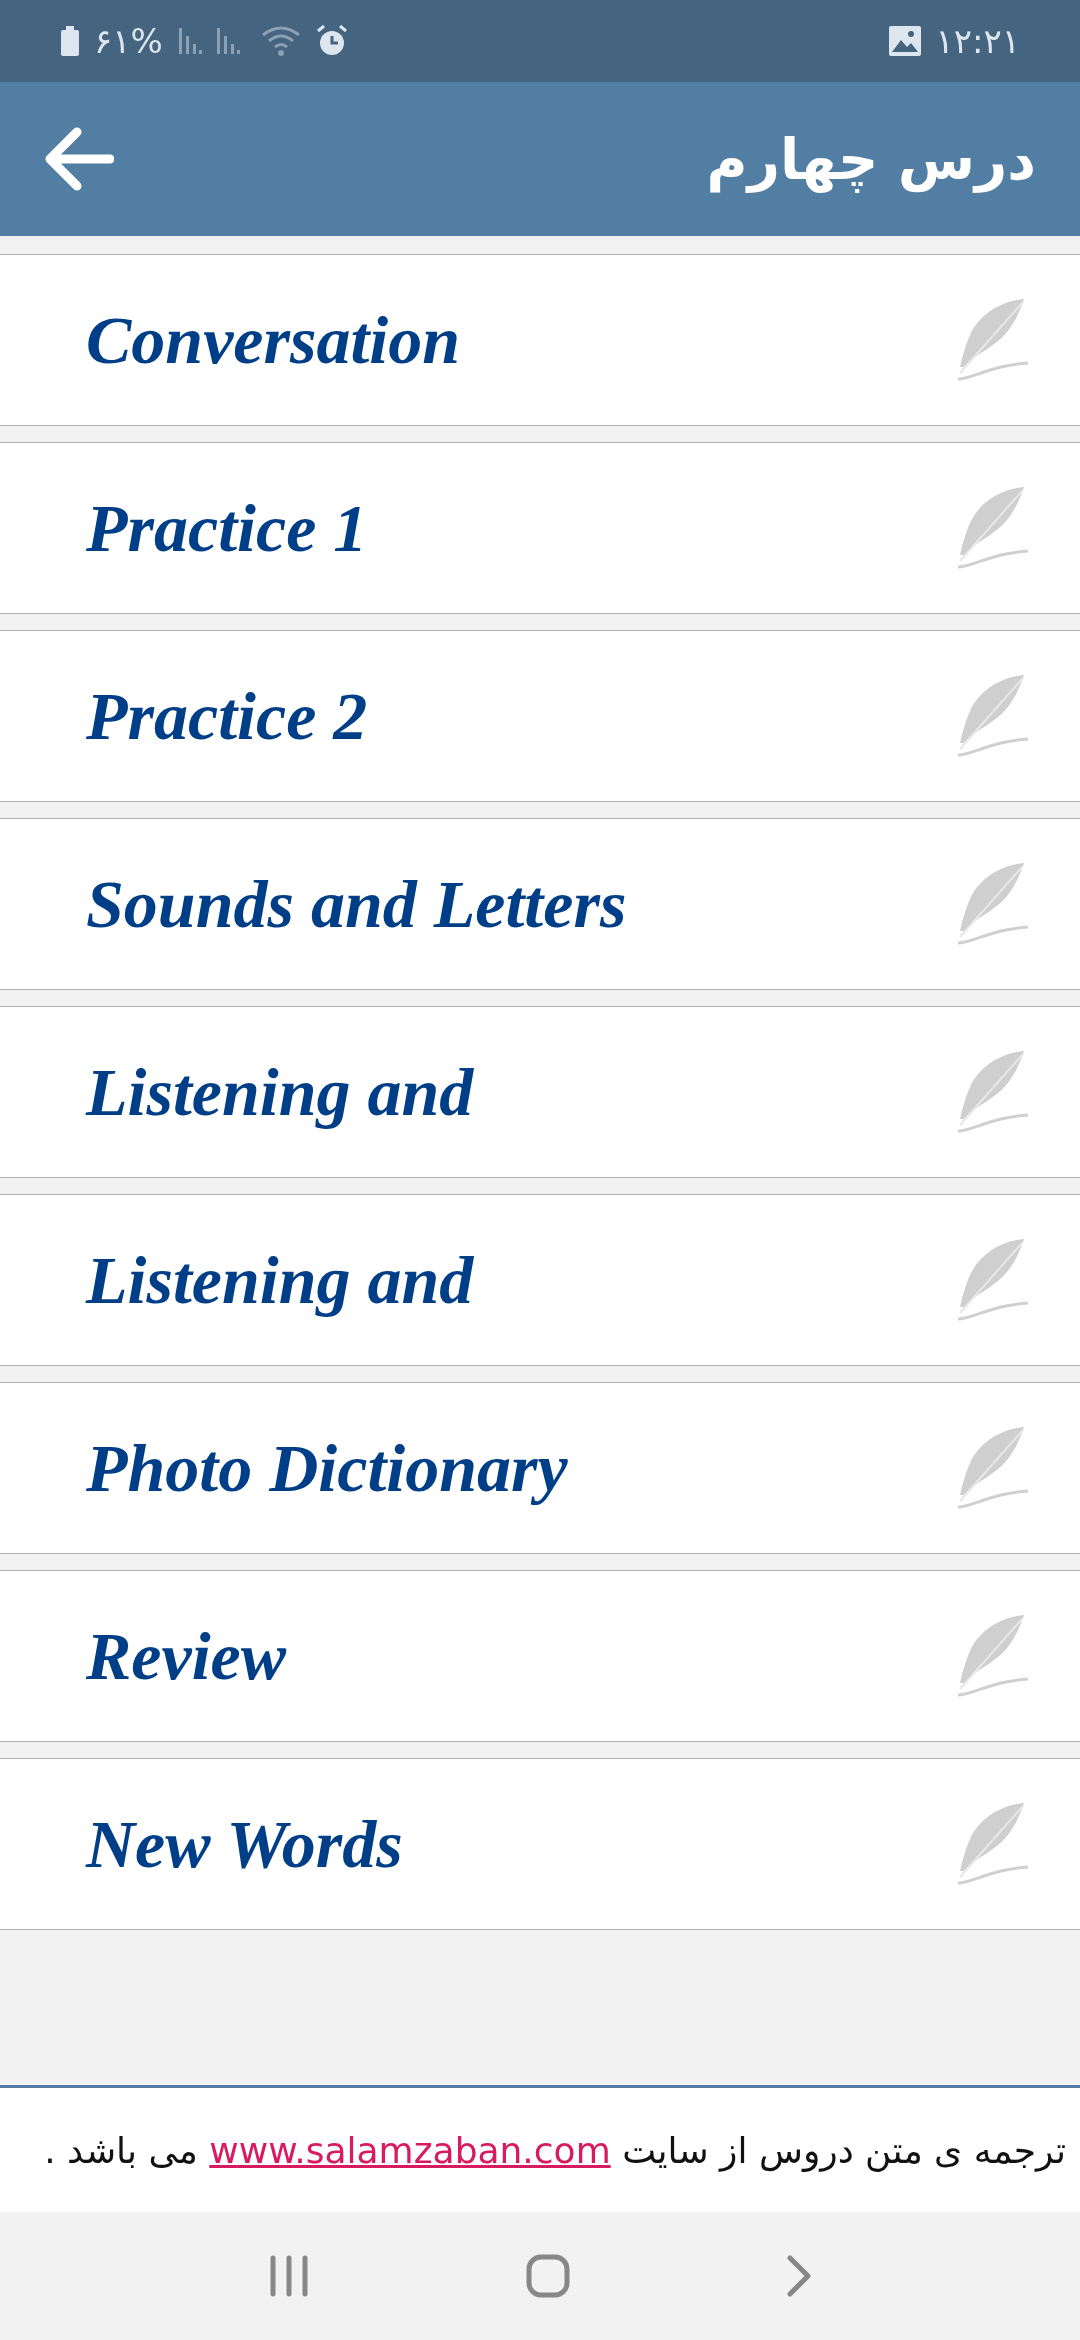 The image size is (1080, 2340). Describe the element at coordinates (548, 2276) in the screenshot. I see `home-icon` at that location.